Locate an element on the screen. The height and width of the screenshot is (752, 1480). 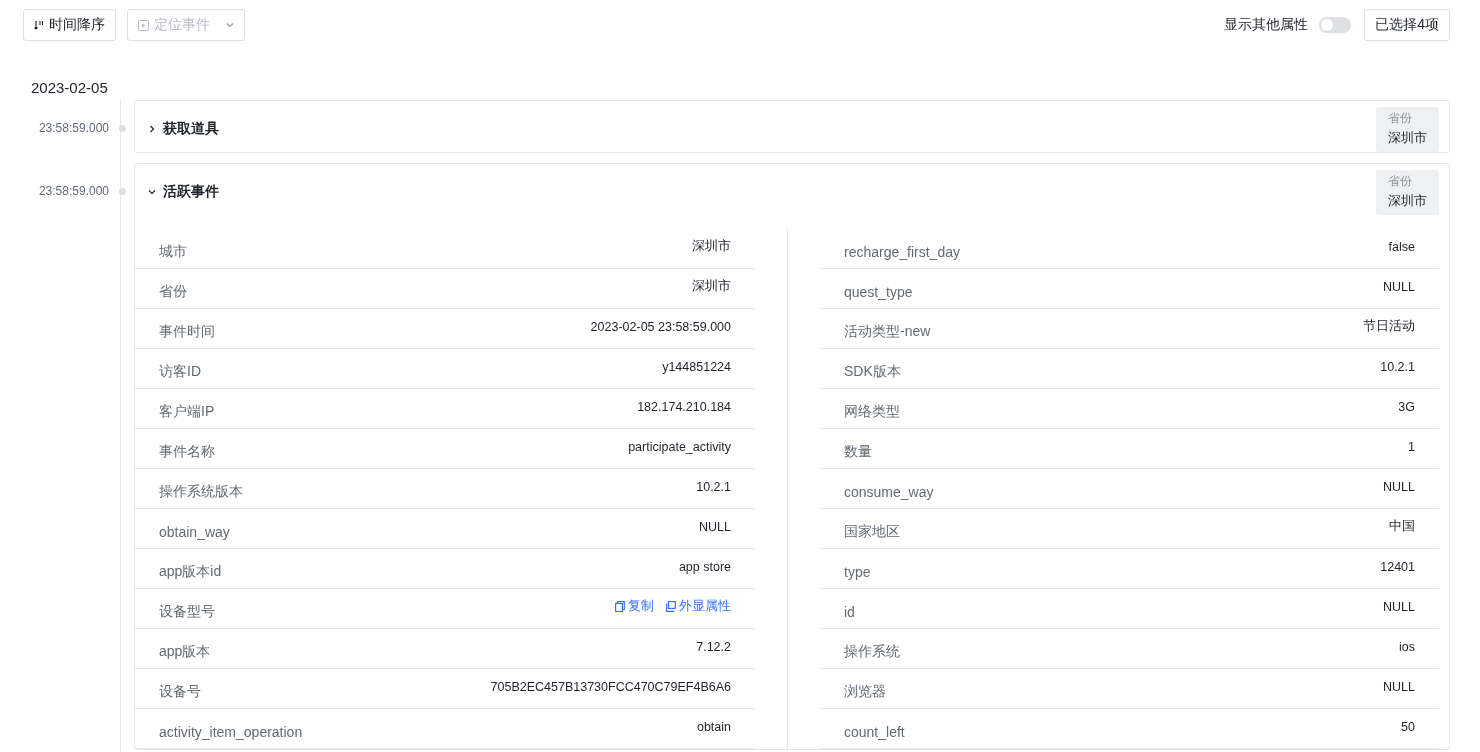
property-value: 3G is located at coordinates (1406, 406).